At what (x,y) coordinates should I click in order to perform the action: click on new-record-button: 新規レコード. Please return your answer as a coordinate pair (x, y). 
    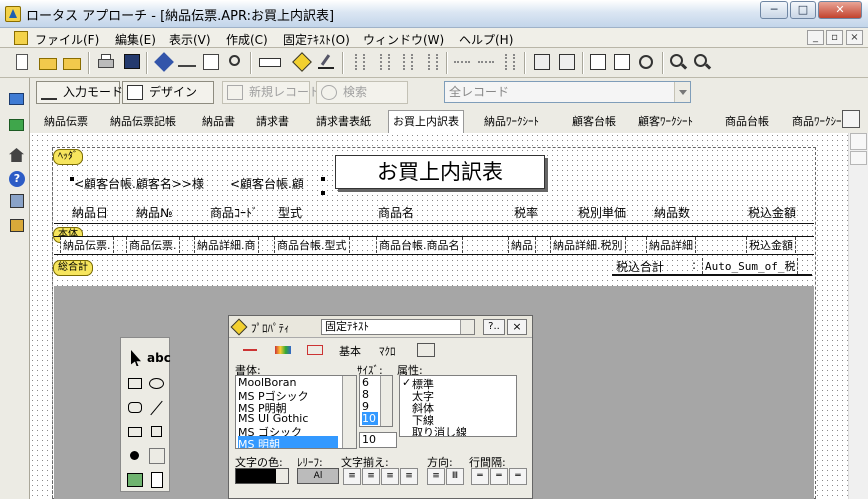
    Looking at the image, I should click on (271, 92).